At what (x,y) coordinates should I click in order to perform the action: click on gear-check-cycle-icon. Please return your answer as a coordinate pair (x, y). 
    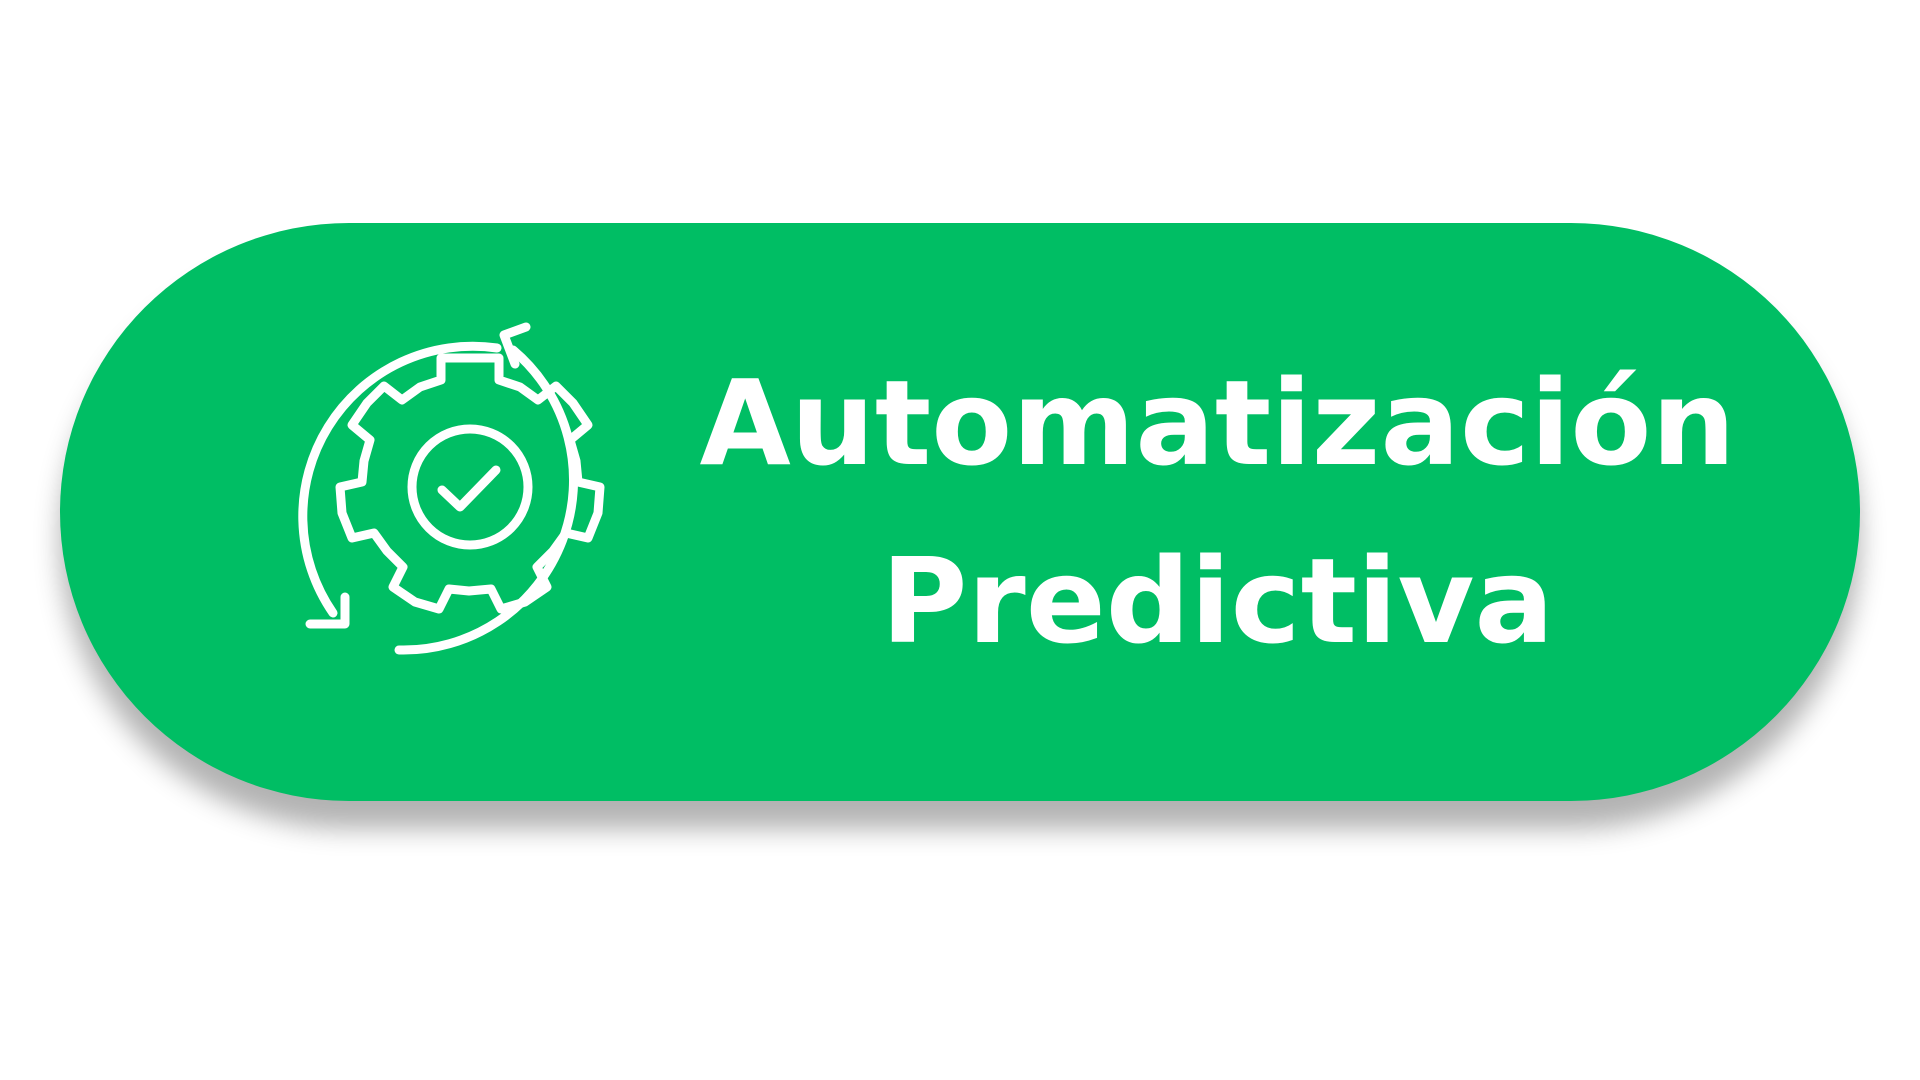
    Looking at the image, I should click on (470, 507).